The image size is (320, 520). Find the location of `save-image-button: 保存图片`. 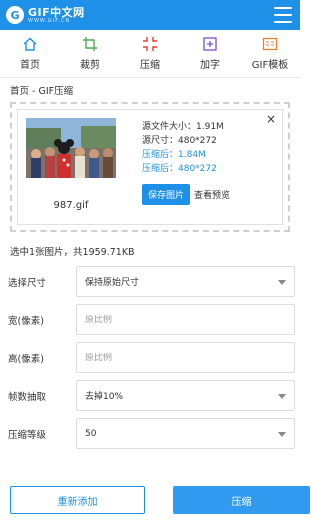

save-image-button: 保存图片 is located at coordinates (166, 194).